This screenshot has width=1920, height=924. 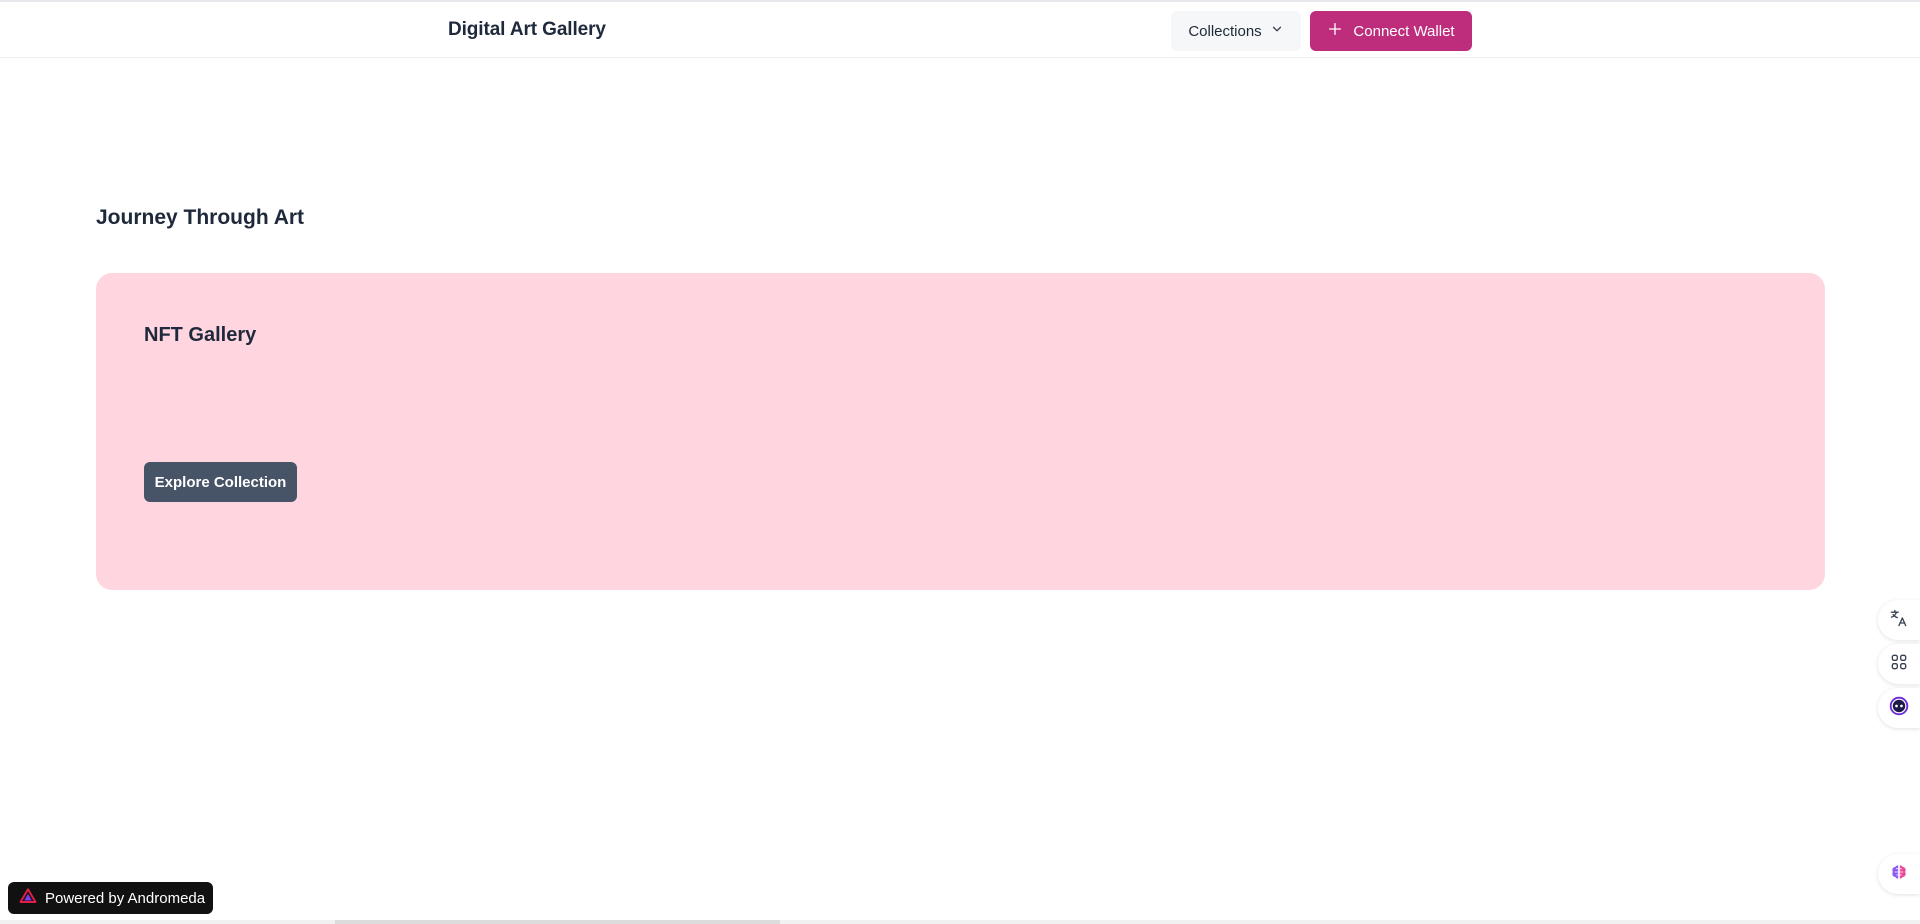 What do you see at coordinates (220, 482) in the screenshot?
I see `explore-collection-button: Explore Collection` at bounding box center [220, 482].